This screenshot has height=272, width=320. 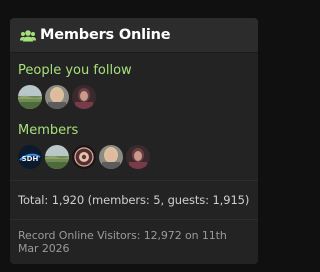 I want to click on people-you-follow-heading: People you follow, so click(x=134, y=71).